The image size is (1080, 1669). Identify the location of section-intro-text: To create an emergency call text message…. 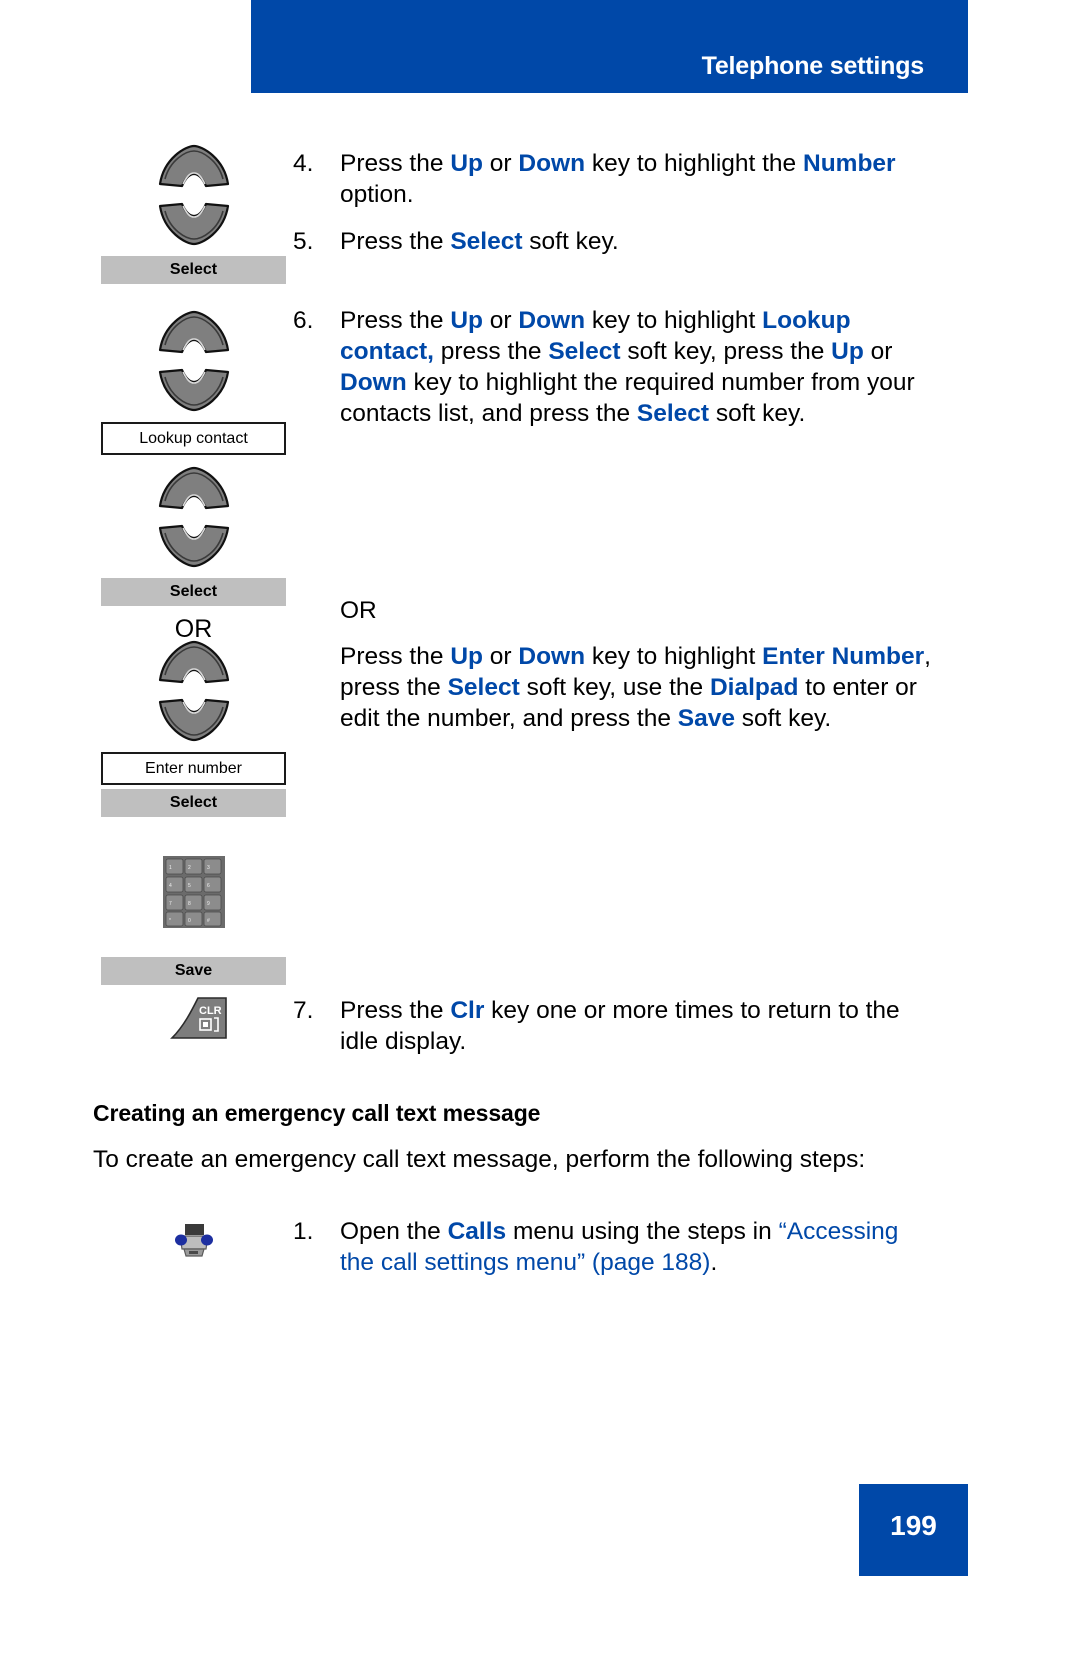
(479, 1159).